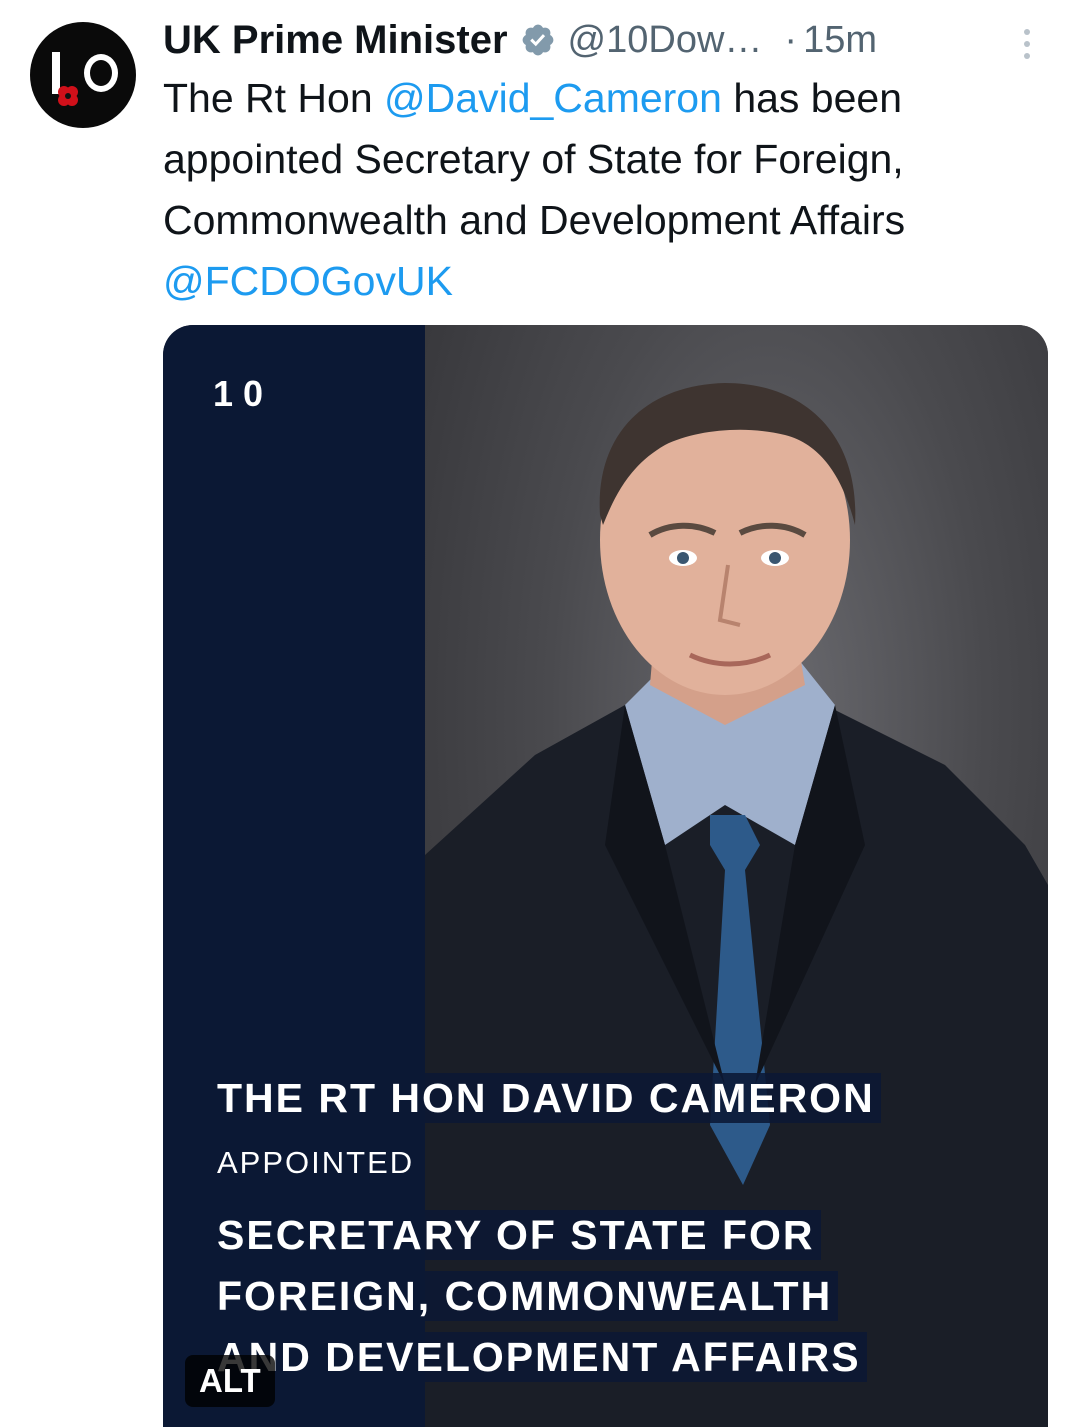  What do you see at coordinates (1027, 44) in the screenshot?
I see `more-options-icon` at bounding box center [1027, 44].